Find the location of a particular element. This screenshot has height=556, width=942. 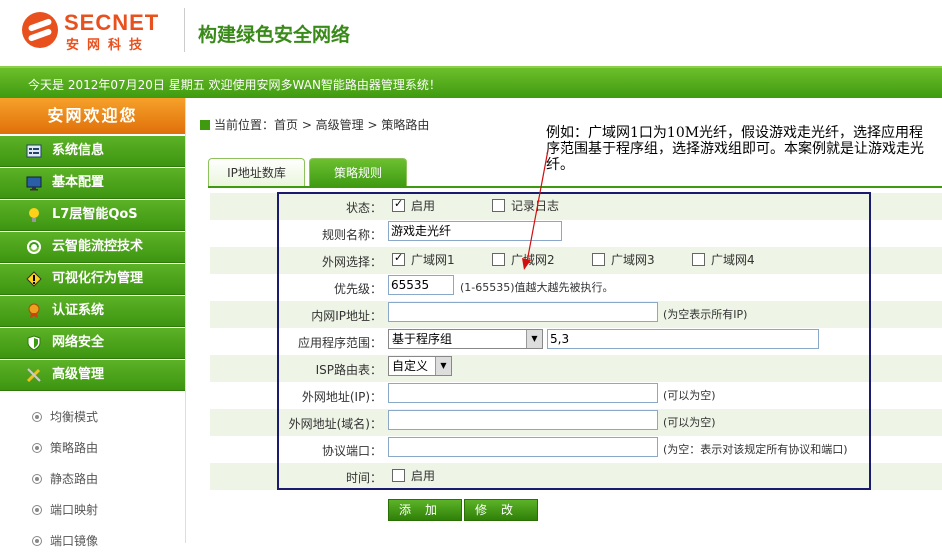

sidebar-item-visual-behavior: 可视化行为管理 is located at coordinates (92, 279).